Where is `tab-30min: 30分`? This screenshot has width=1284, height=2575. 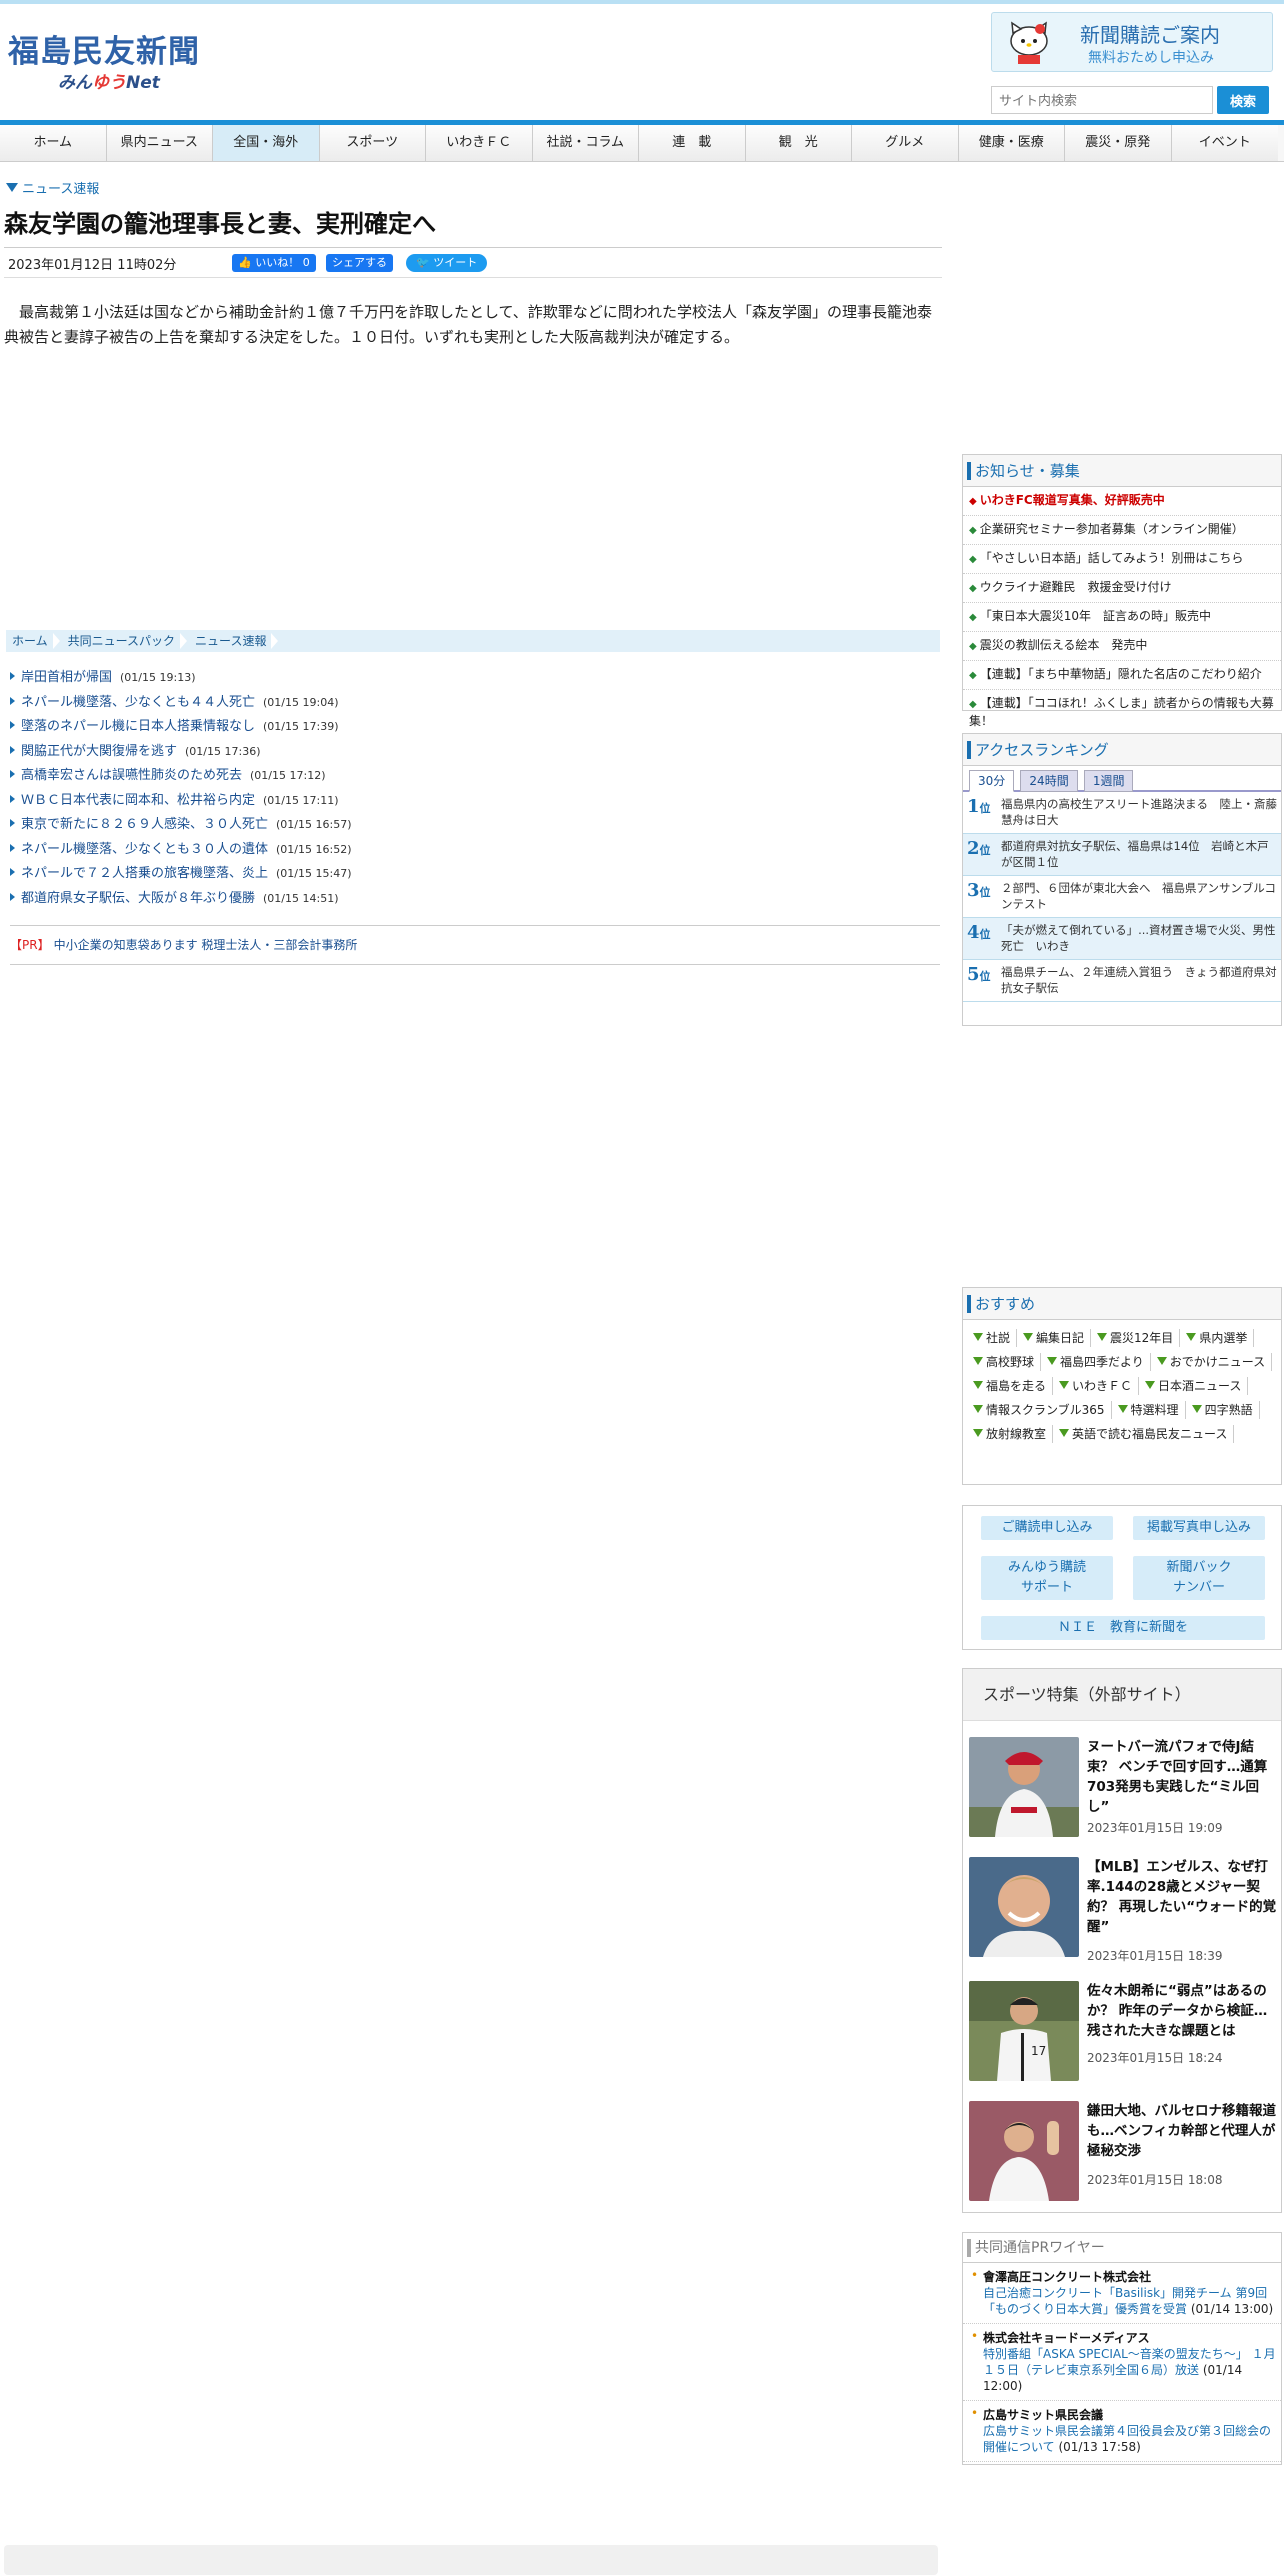
tab-30min: 30分 is located at coordinates (992, 781).